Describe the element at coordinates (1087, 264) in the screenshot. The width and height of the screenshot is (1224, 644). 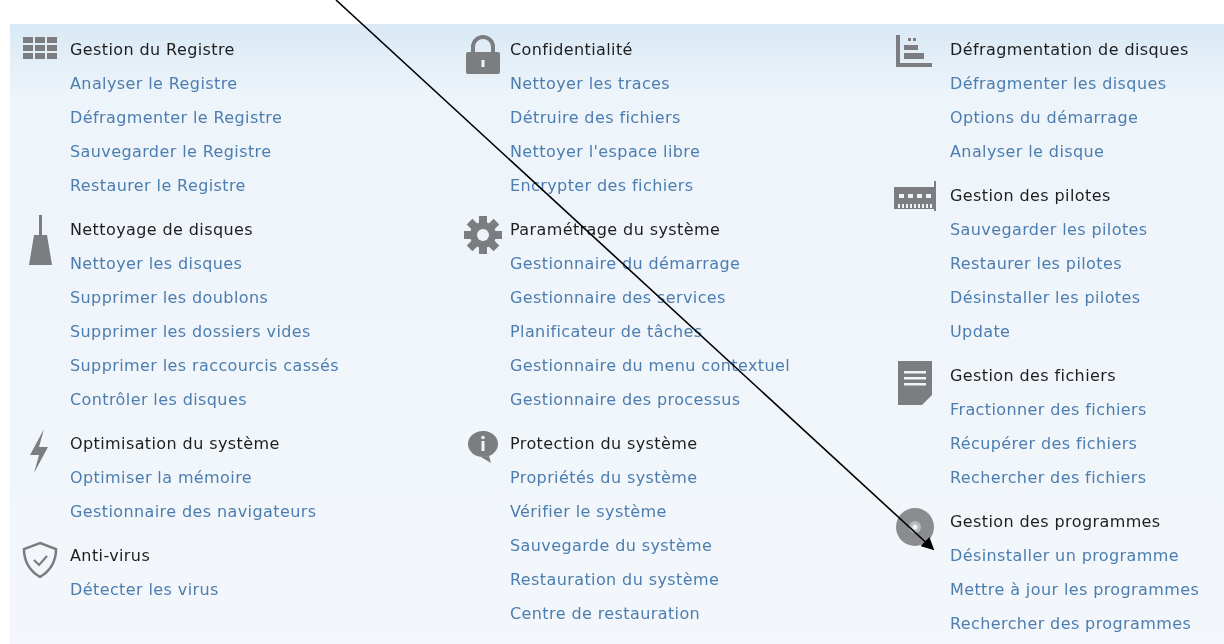
I see `menu-link: Restaurer les pilotes` at that location.